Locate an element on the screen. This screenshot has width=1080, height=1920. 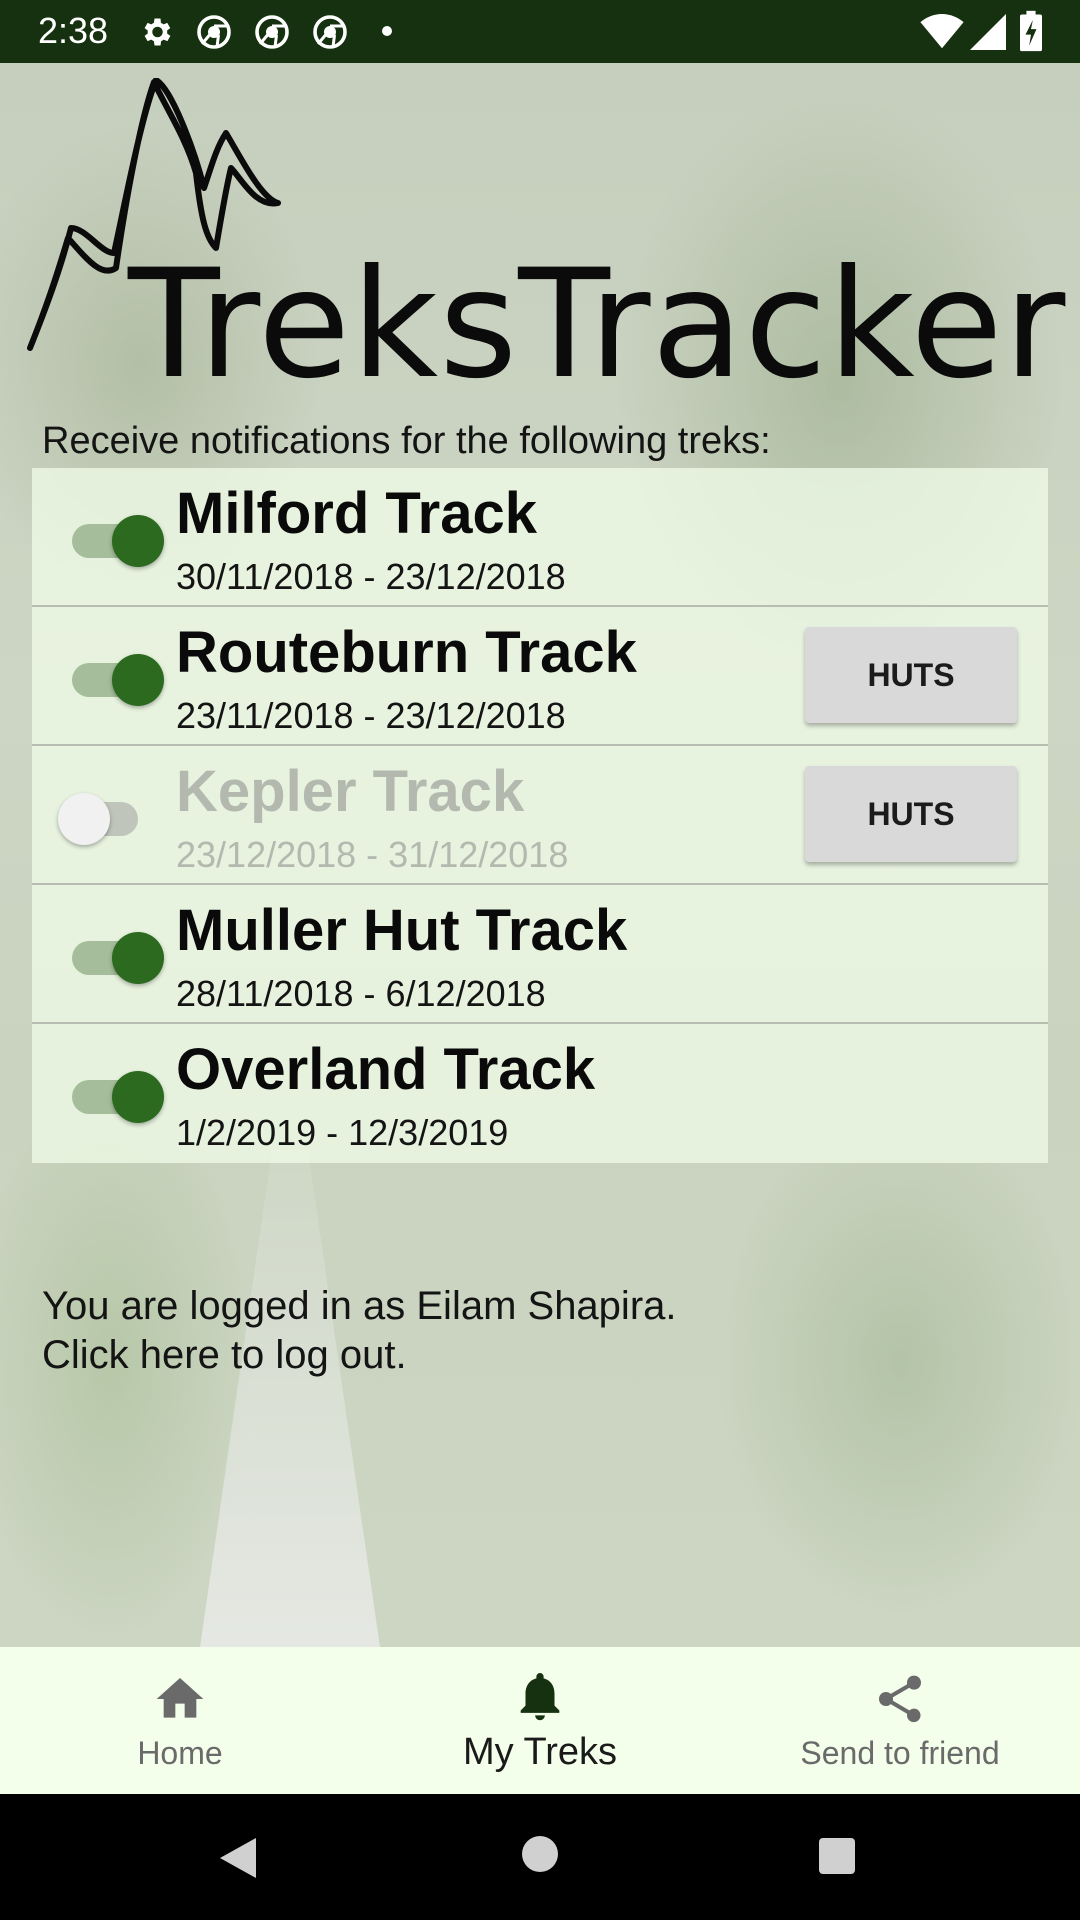
trek-name: Milford Track is located at coordinates (356, 513).